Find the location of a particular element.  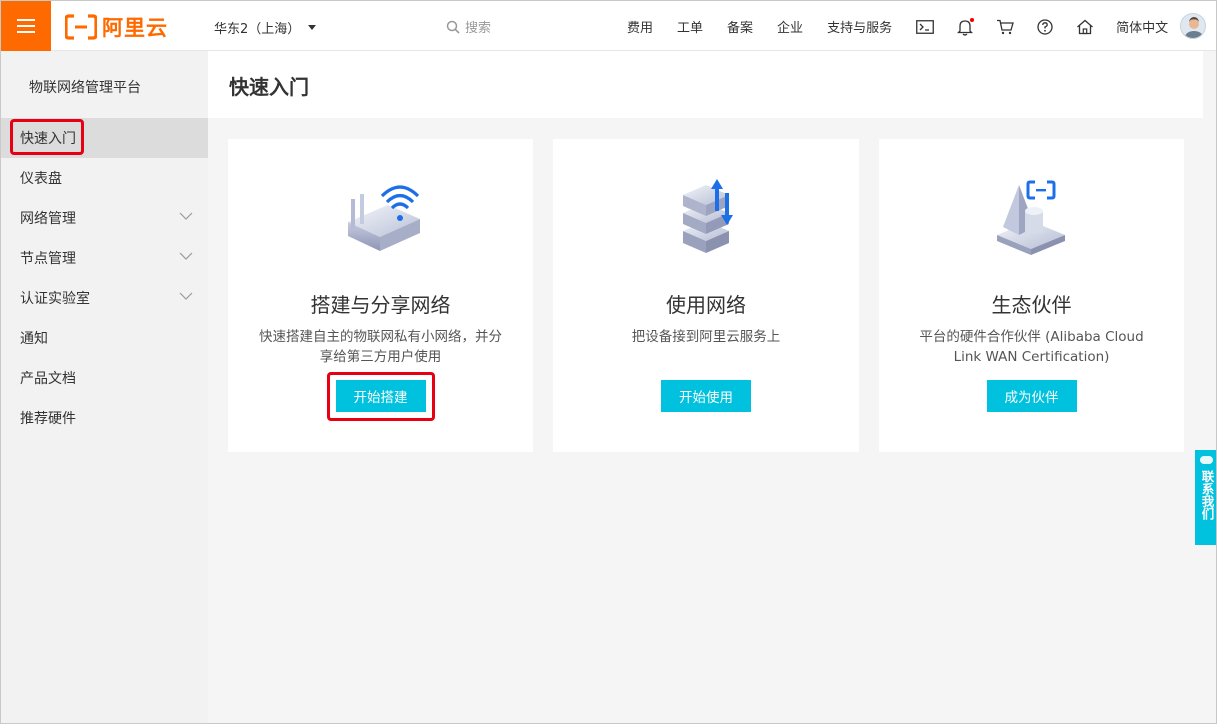

logo-text: 阿里云 is located at coordinates (135, 28).